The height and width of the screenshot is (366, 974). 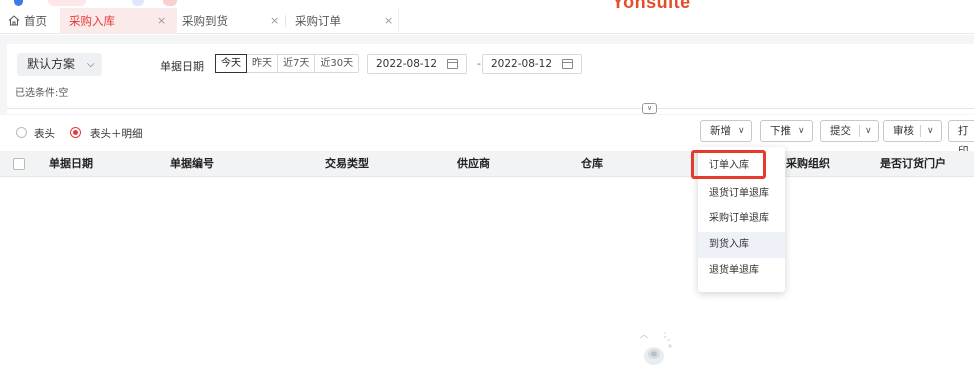 I want to click on submit-label: 提交, so click(x=840, y=131).